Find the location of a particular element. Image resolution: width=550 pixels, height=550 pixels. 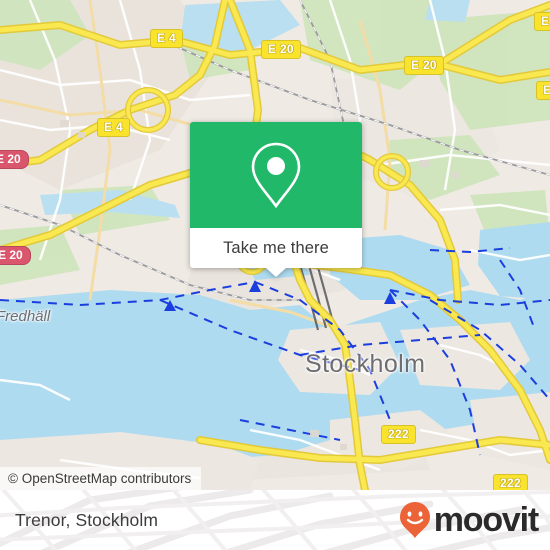

map-pin-icon is located at coordinates (276, 175).